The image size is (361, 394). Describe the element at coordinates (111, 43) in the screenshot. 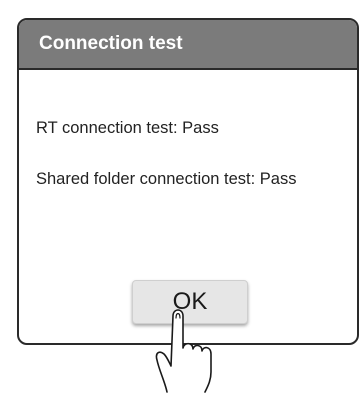

I see `dialog-title: Connection test` at that location.